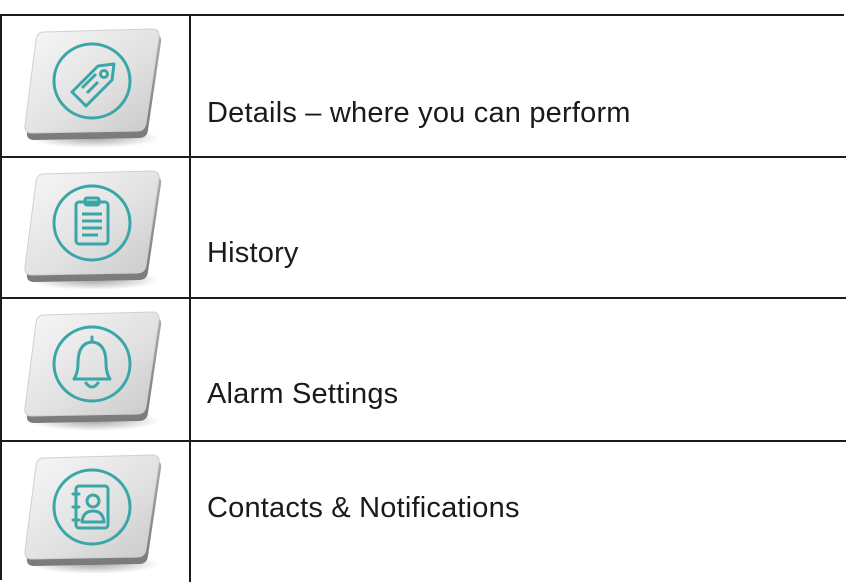 The width and height of the screenshot is (847, 582). What do you see at coordinates (303, 394) in the screenshot?
I see `menu-item-label: Alarm Settings` at bounding box center [303, 394].